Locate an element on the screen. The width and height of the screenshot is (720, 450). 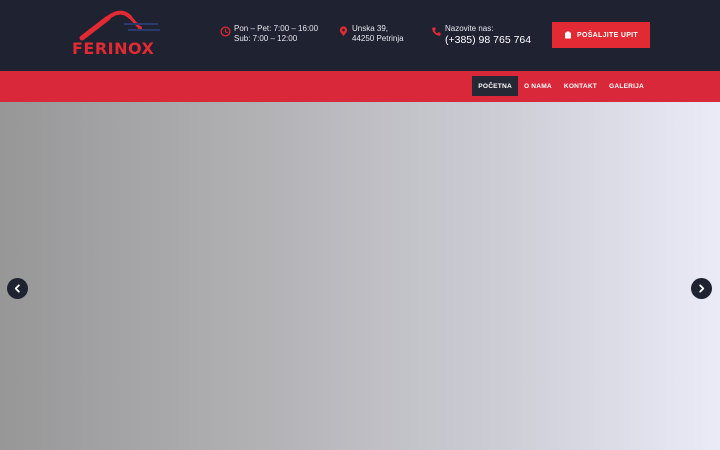
brand-name: FERINOX is located at coordinates (113, 48).